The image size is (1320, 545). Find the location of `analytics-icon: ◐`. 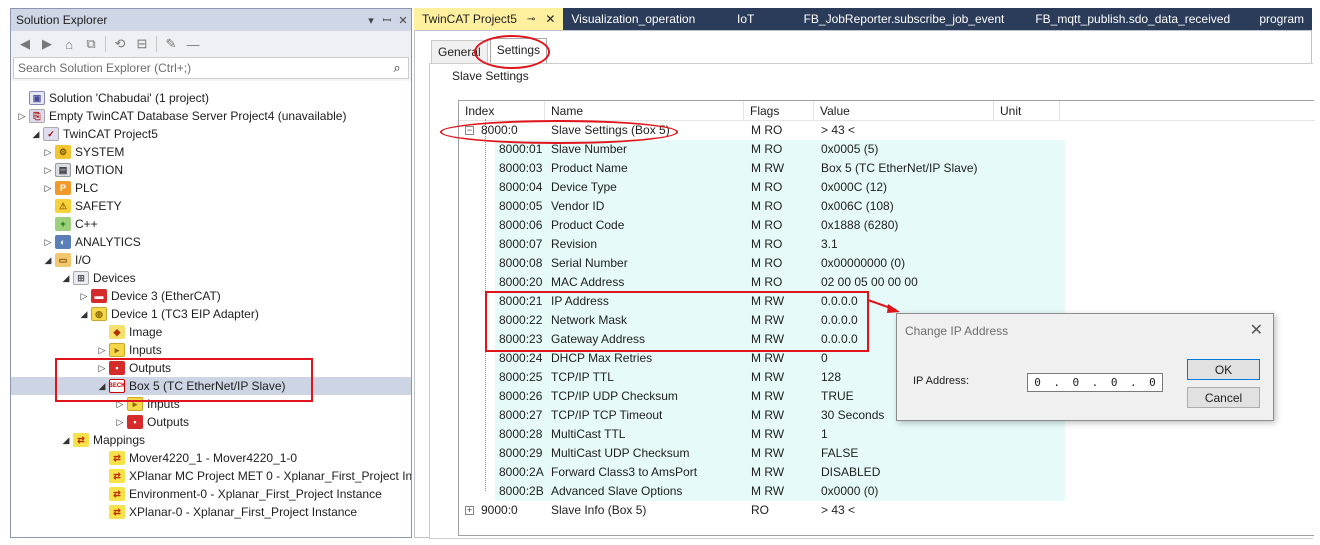

analytics-icon: ◐ is located at coordinates (63, 242).